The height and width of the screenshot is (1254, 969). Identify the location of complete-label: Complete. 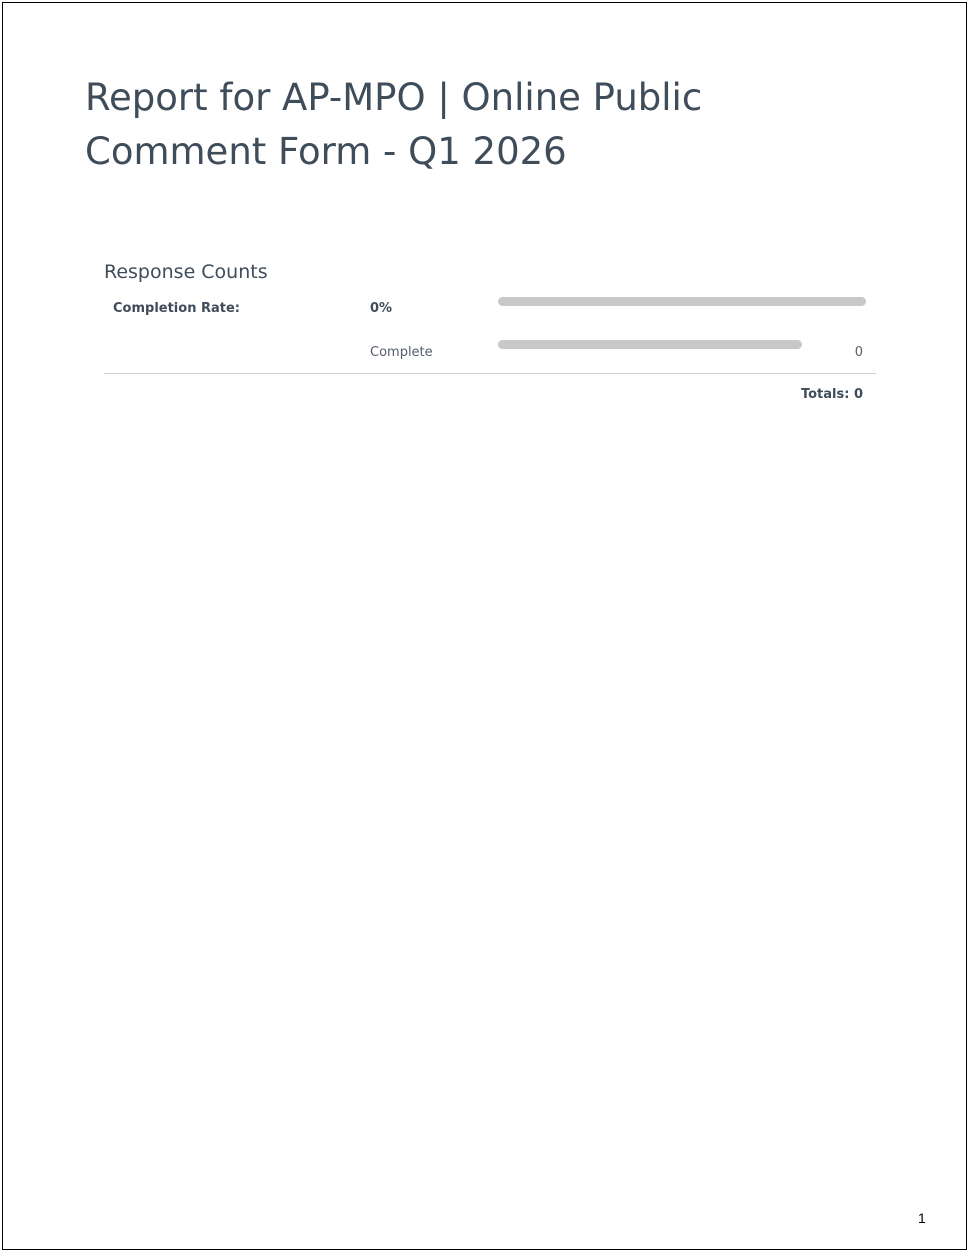
(401, 352).